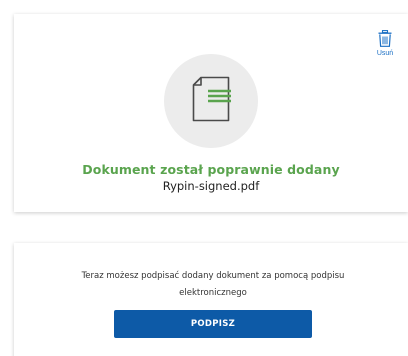 The width and height of the screenshot is (408, 356). I want to click on document-icon-circle, so click(211, 101).